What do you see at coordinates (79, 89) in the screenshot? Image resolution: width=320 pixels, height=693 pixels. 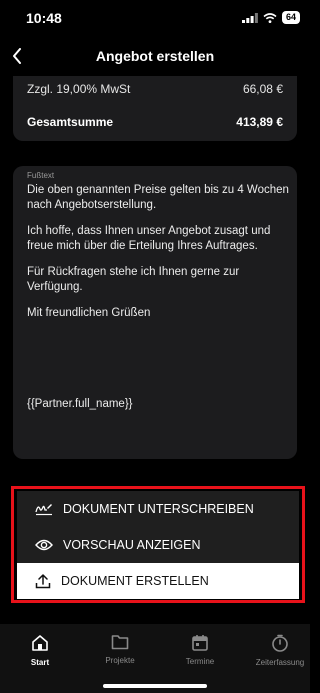 I see `tax-label: Zzgl. 19,00% MwSt` at bounding box center [79, 89].